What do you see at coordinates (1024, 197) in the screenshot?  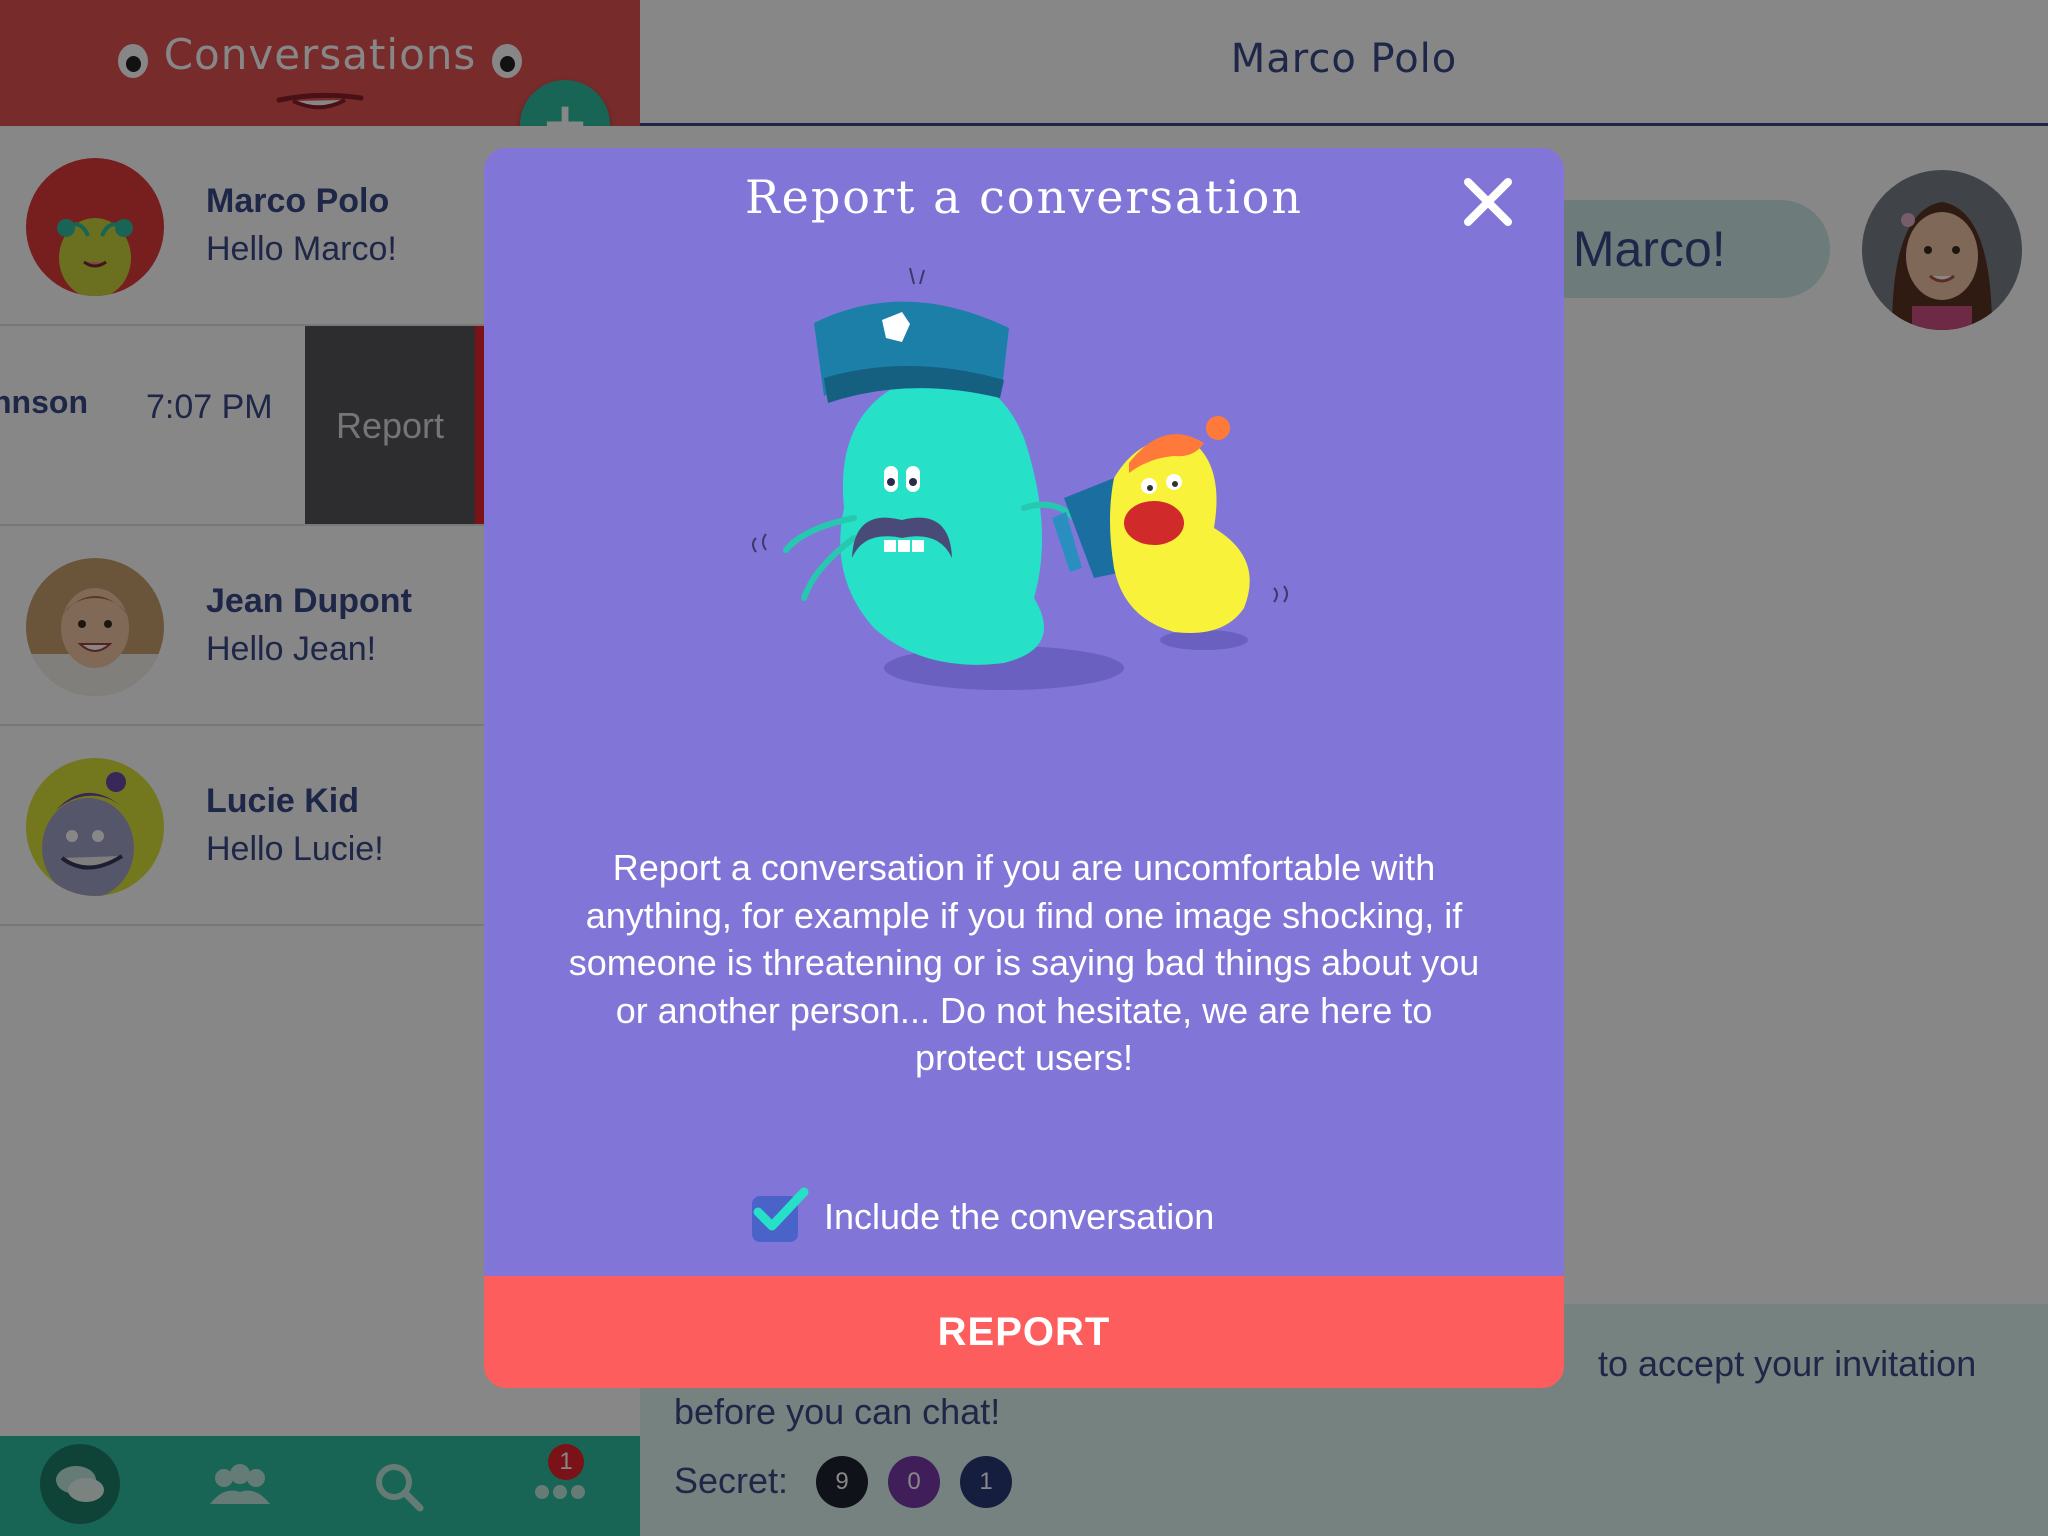 I see `dialog-title: Report a conversation` at bounding box center [1024, 197].